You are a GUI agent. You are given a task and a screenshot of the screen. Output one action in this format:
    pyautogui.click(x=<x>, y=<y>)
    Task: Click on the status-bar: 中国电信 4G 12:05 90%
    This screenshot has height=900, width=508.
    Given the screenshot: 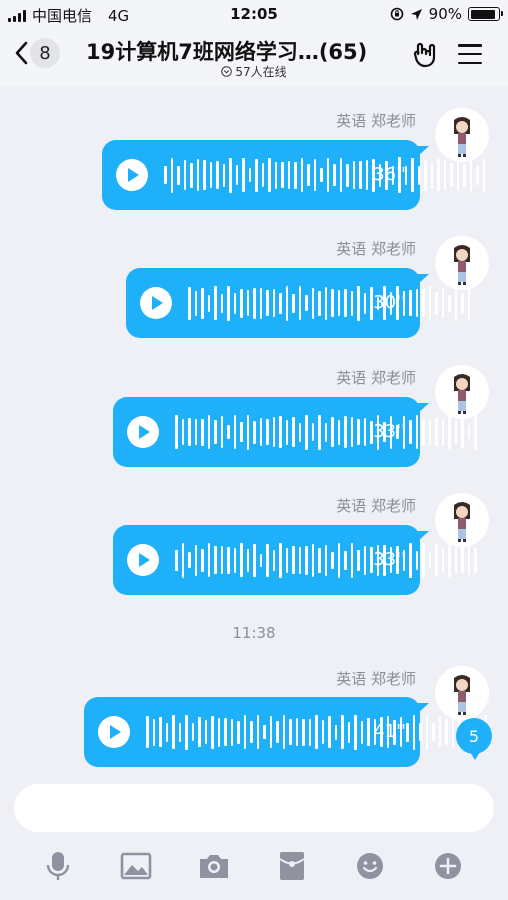 What is the action you would take?
    pyautogui.click(x=254, y=14)
    